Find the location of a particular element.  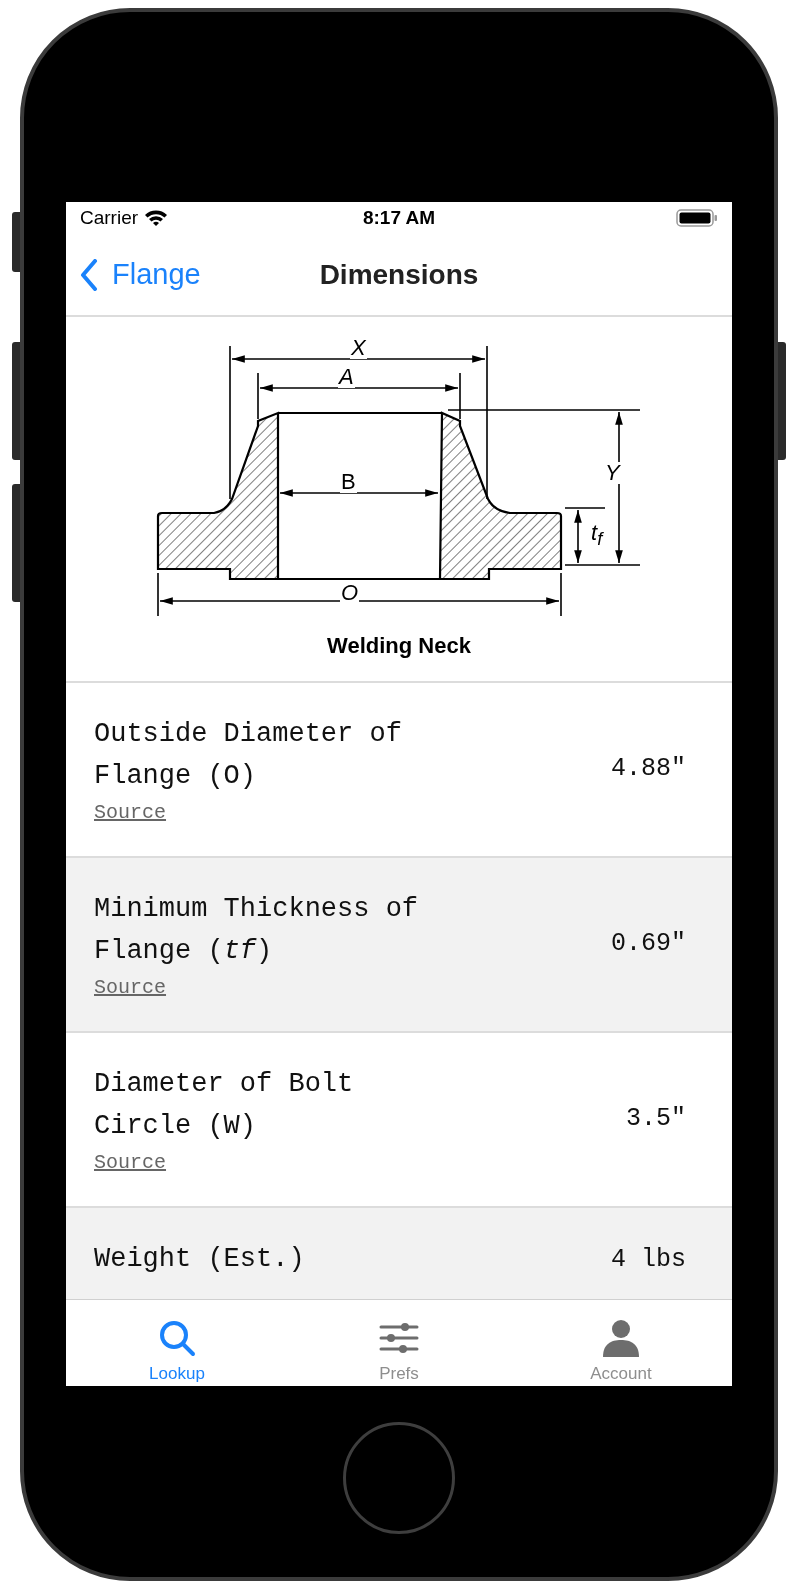

battery-icon is located at coordinates (697, 218).